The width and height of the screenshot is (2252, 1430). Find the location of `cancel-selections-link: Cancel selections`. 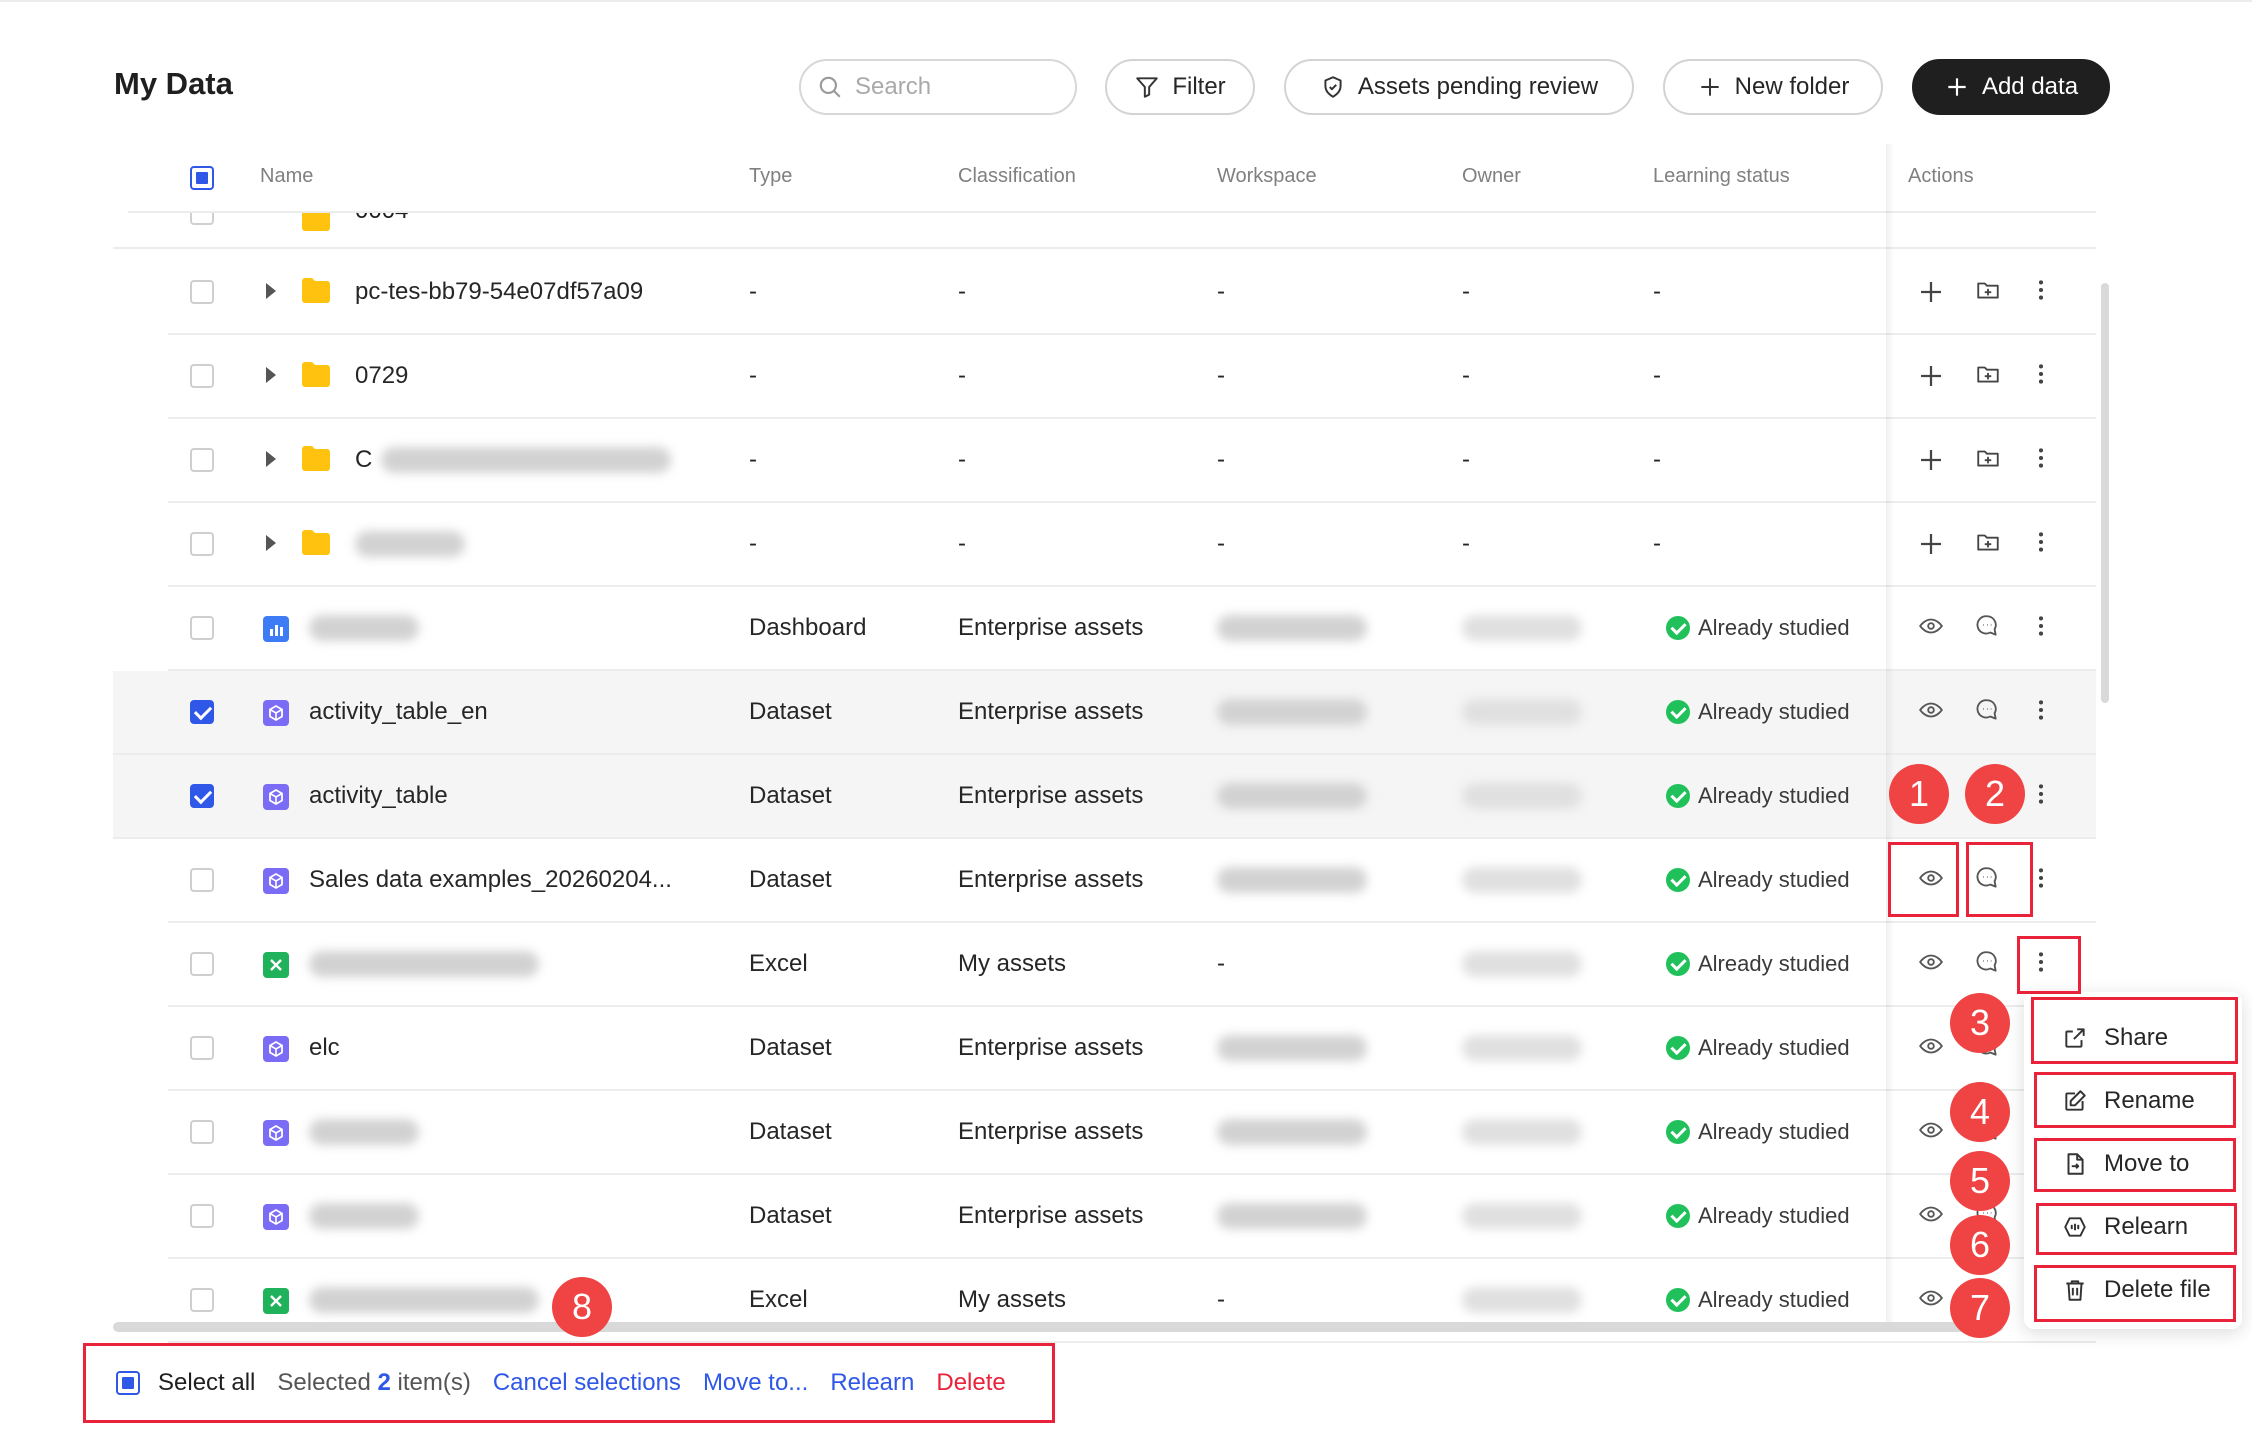

cancel-selections-link: Cancel selections is located at coordinates (587, 1383).